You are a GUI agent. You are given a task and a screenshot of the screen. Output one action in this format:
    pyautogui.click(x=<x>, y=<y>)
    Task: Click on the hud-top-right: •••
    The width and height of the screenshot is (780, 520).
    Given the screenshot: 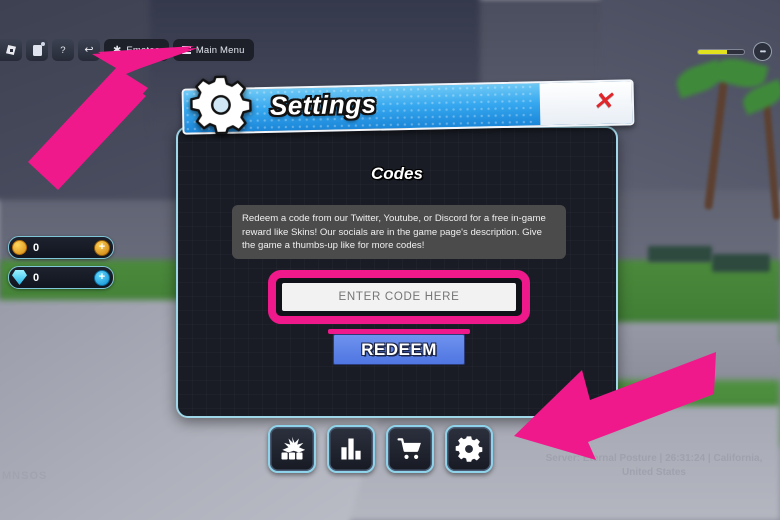 What is the action you would take?
    pyautogui.click(x=734, y=51)
    